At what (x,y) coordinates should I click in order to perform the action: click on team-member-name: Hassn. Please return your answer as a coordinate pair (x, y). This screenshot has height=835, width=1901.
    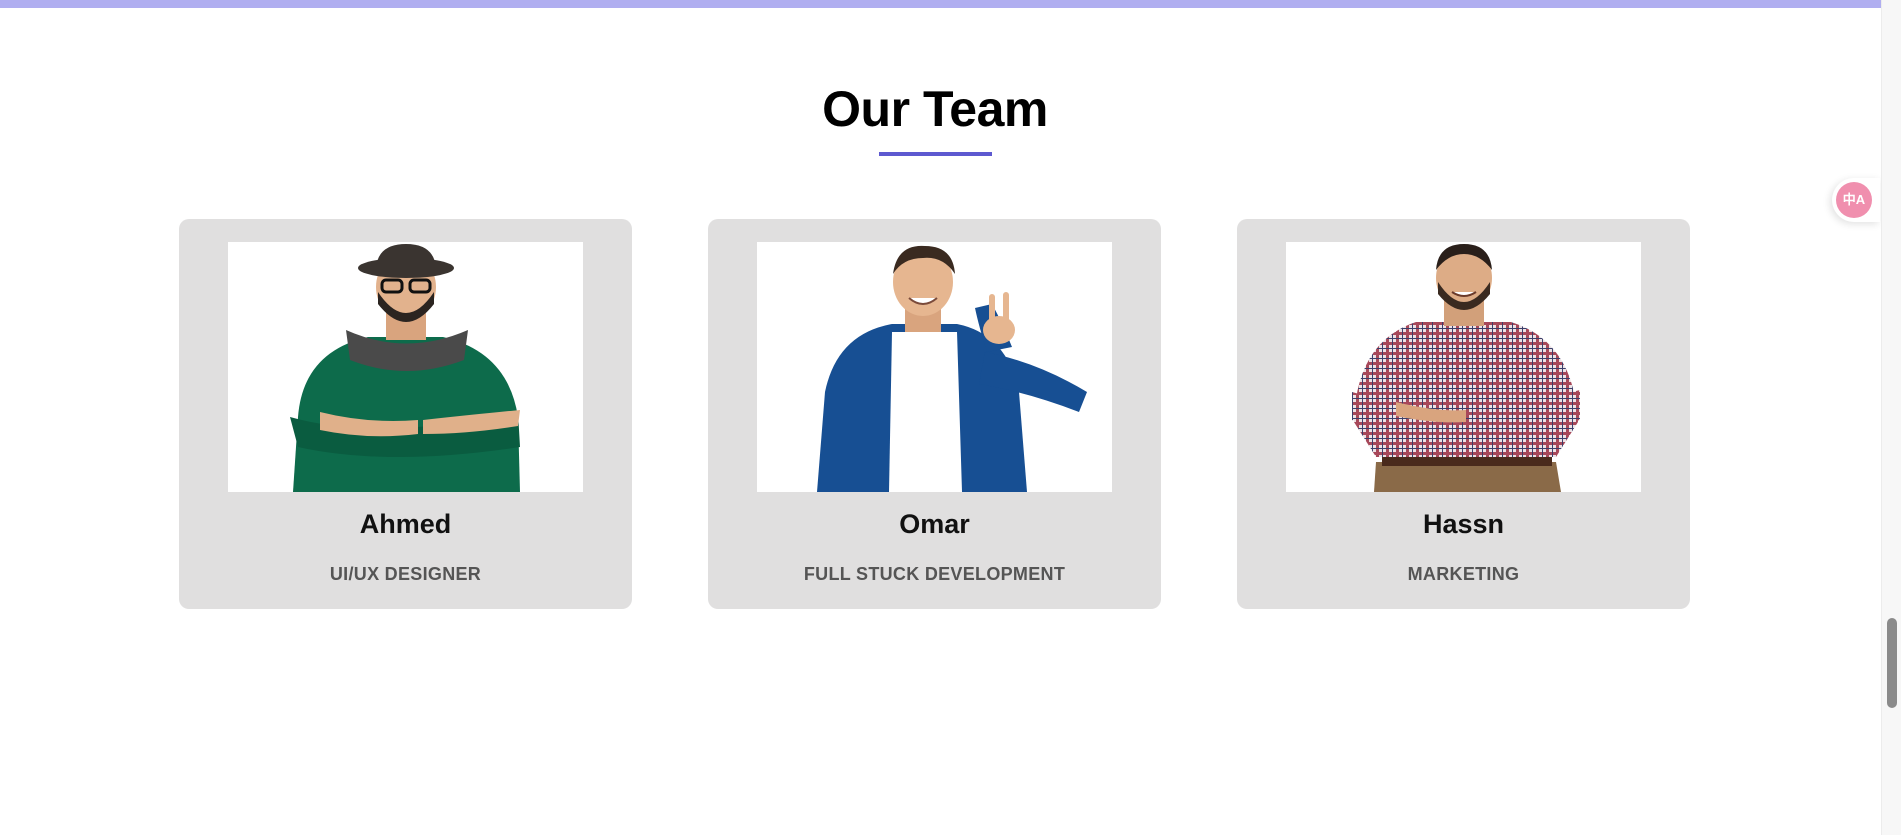
    Looking at the image, I should click on (1463, 524).